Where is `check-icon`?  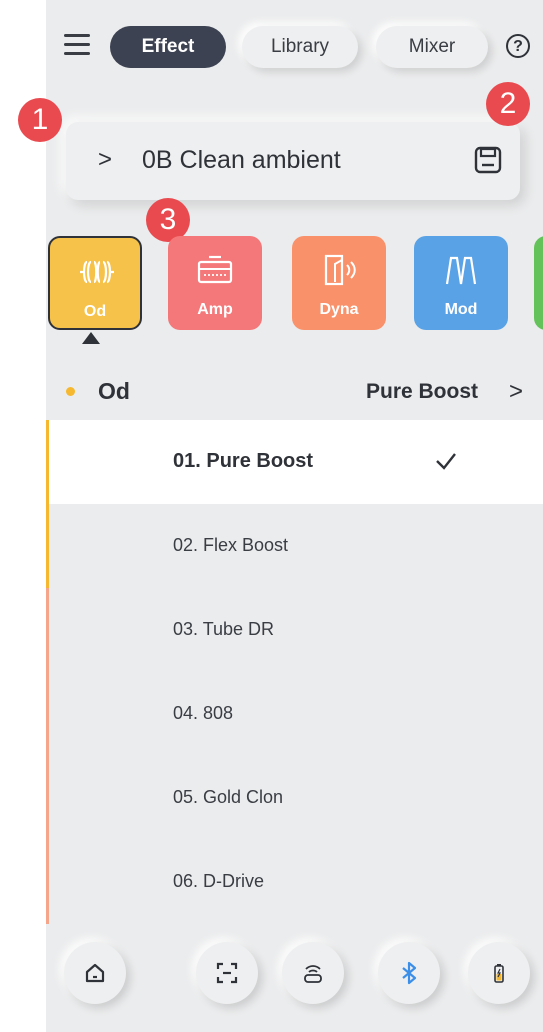
check-icon is located at coordinates (446, 461).